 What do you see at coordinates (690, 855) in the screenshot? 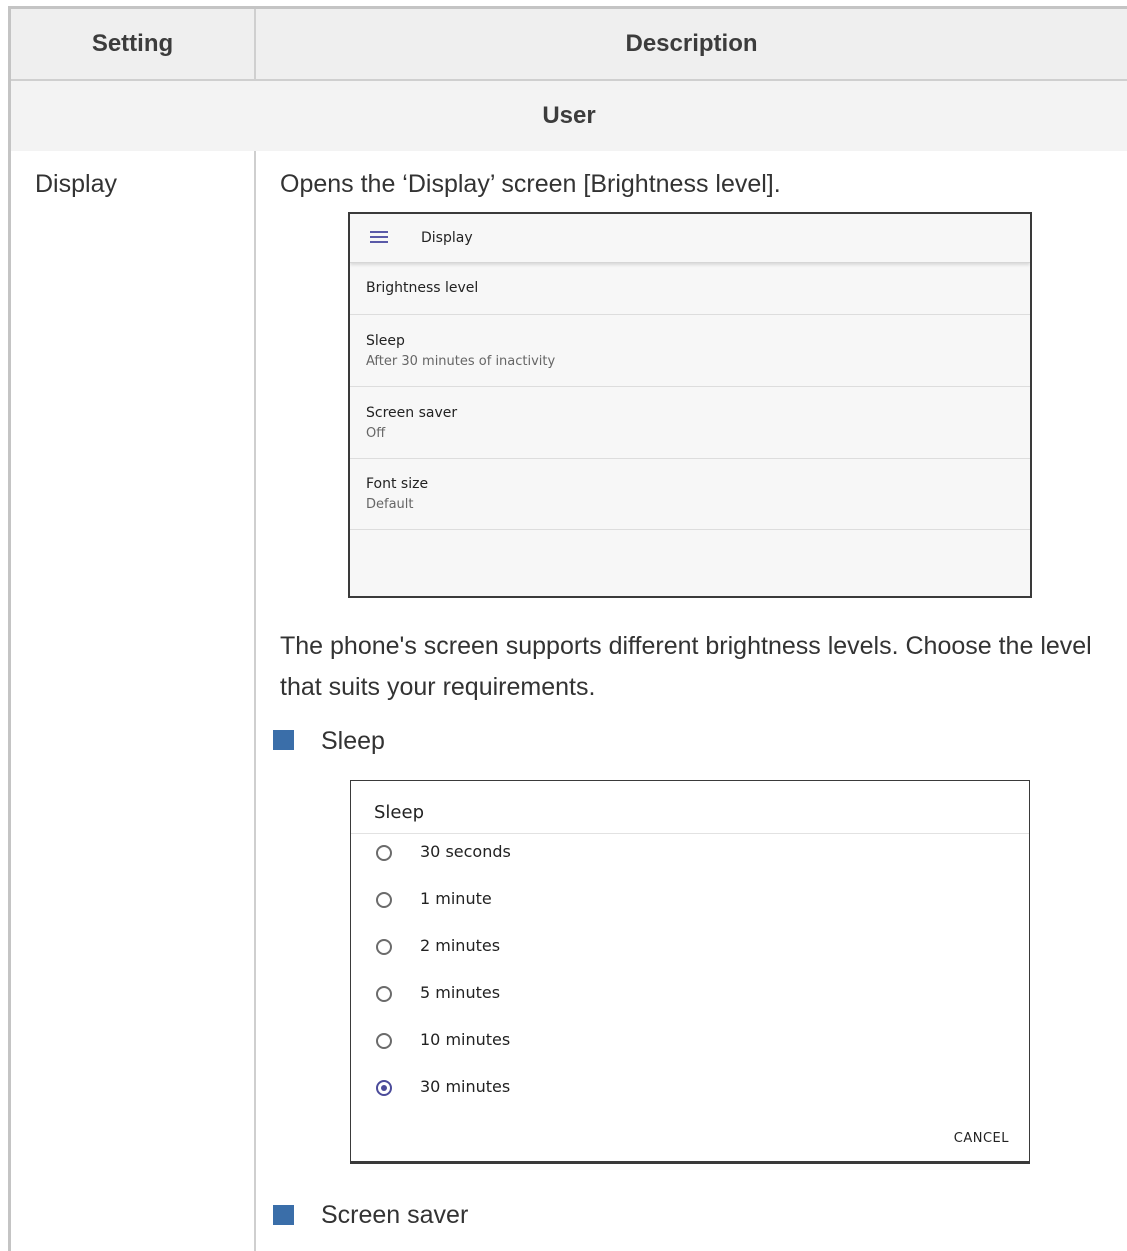
I see `sleep-option: 30 seconds` at bounding box center [690, 855].